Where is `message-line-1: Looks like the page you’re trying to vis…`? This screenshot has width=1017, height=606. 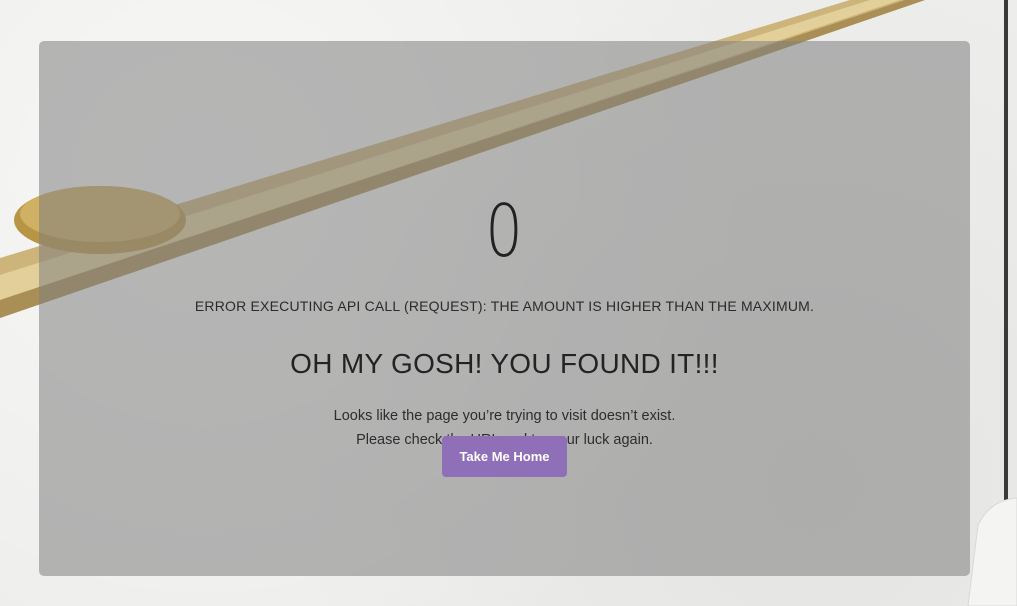
message-line-1: Looks like the page you’re trying to vis… is located at coordinates (504, 416).